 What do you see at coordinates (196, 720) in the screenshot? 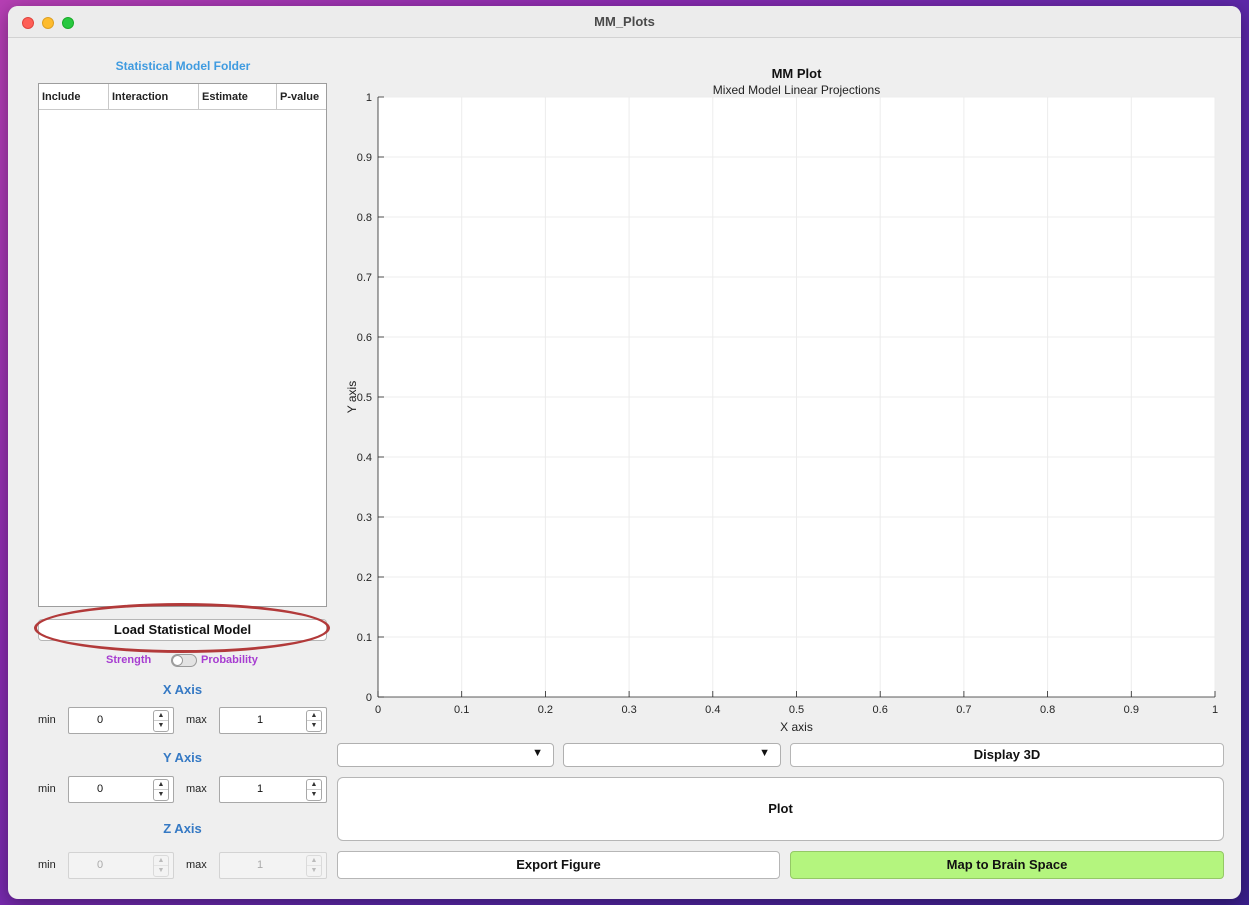
I see `x-max-label: max` at bounding box center [196, 720].